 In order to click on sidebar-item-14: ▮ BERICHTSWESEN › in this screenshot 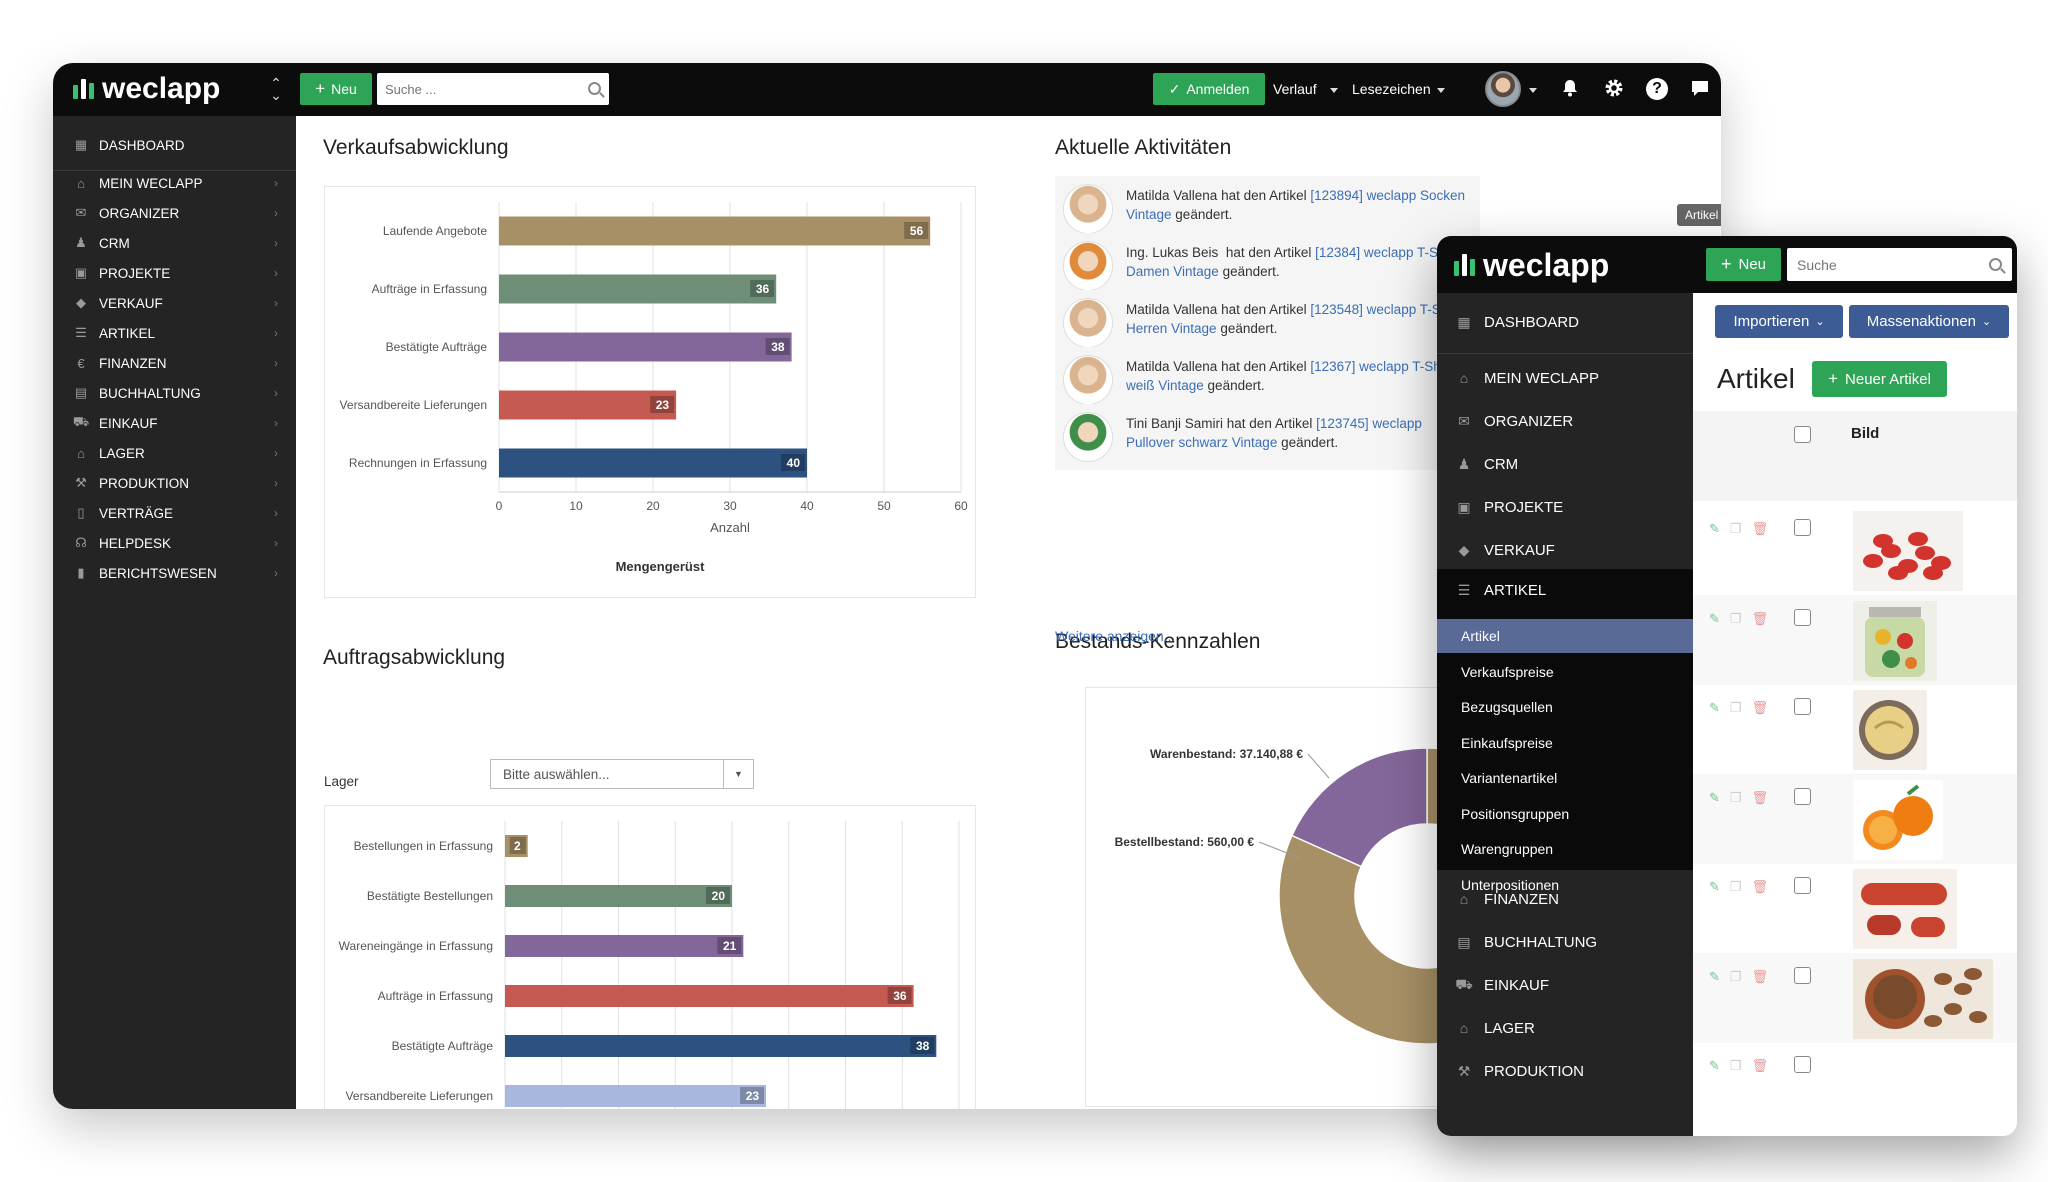, I will do `click(174, 573)`.